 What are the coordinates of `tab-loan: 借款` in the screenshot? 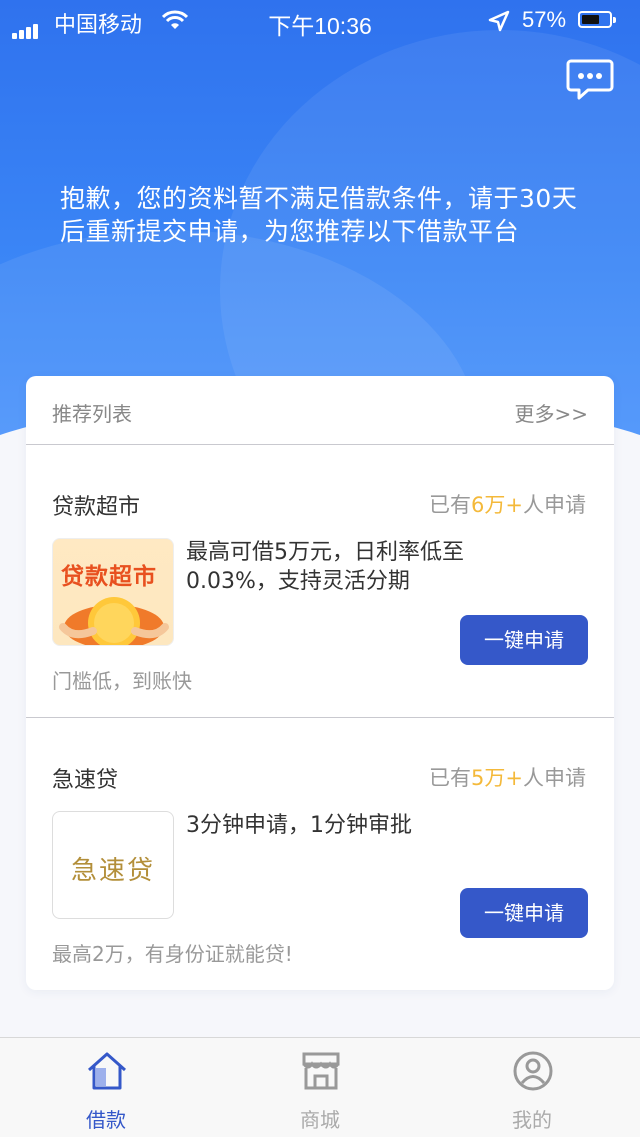 It's located at (106, 1087).